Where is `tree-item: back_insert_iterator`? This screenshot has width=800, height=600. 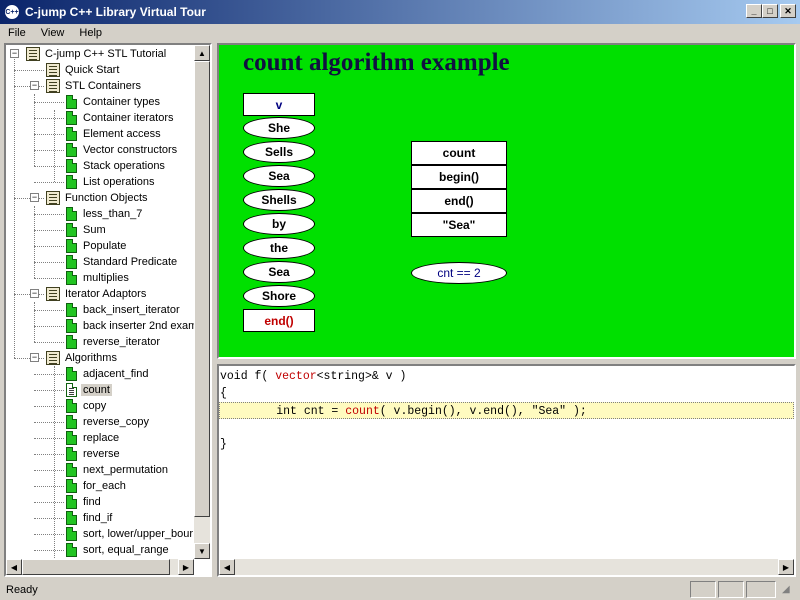
tree-item: back_insert_iterator is located at coordinates (124, 310).